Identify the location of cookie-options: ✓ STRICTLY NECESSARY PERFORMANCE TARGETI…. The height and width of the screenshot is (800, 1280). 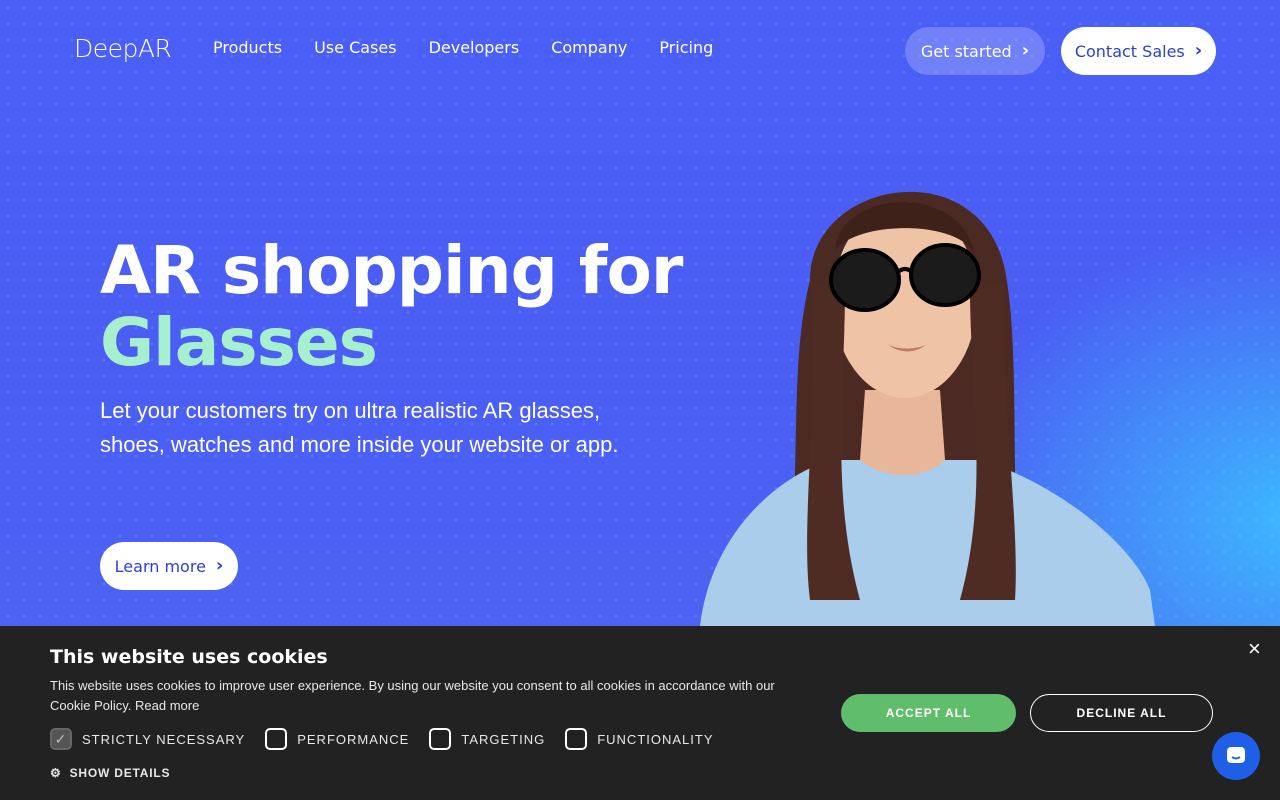
(382, 739).